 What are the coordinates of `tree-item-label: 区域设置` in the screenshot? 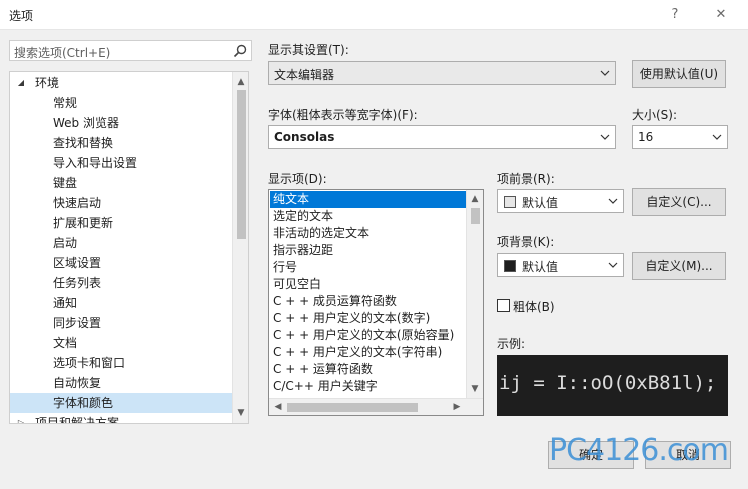 It's located at (77, 263).